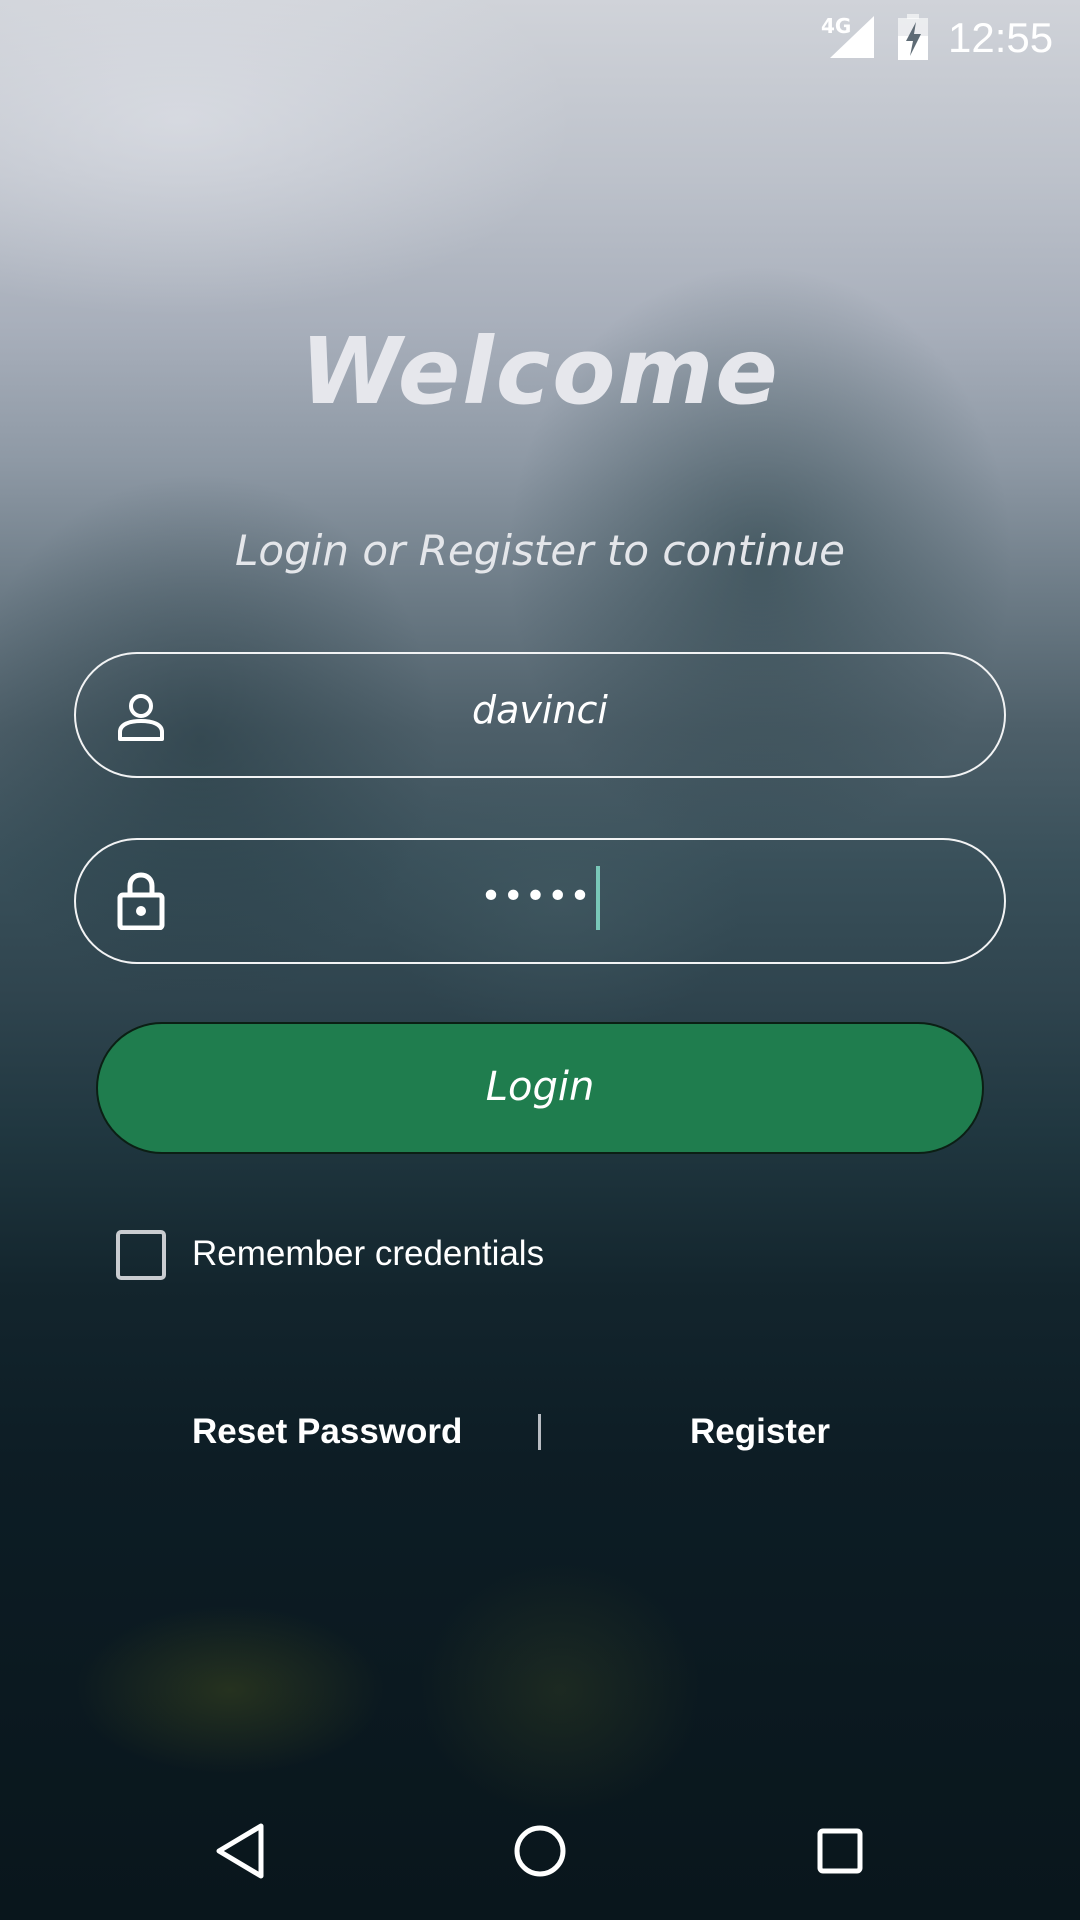 This screenshot has width=1080, height=1920. Describe the element at coordinates (1001, 37) in the screenshot. I see `clock: 12:55` at that location.